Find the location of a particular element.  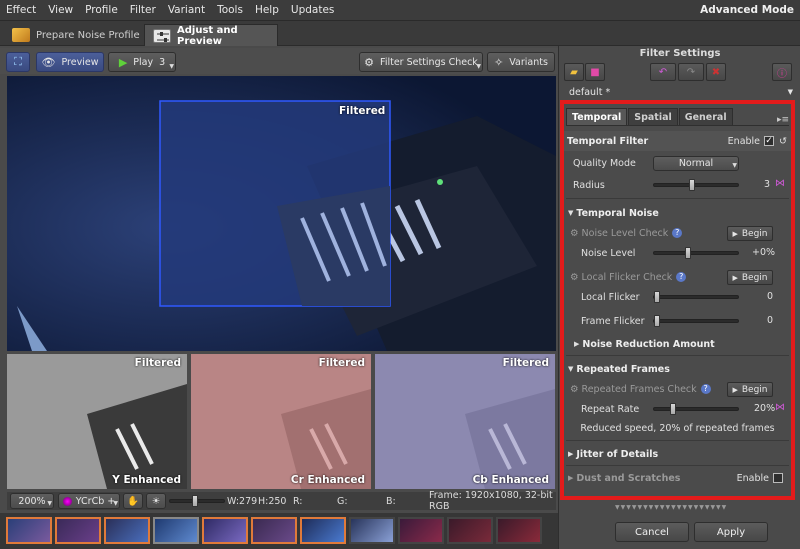

repeat-rate-slider is located at coordinates (696, 409).